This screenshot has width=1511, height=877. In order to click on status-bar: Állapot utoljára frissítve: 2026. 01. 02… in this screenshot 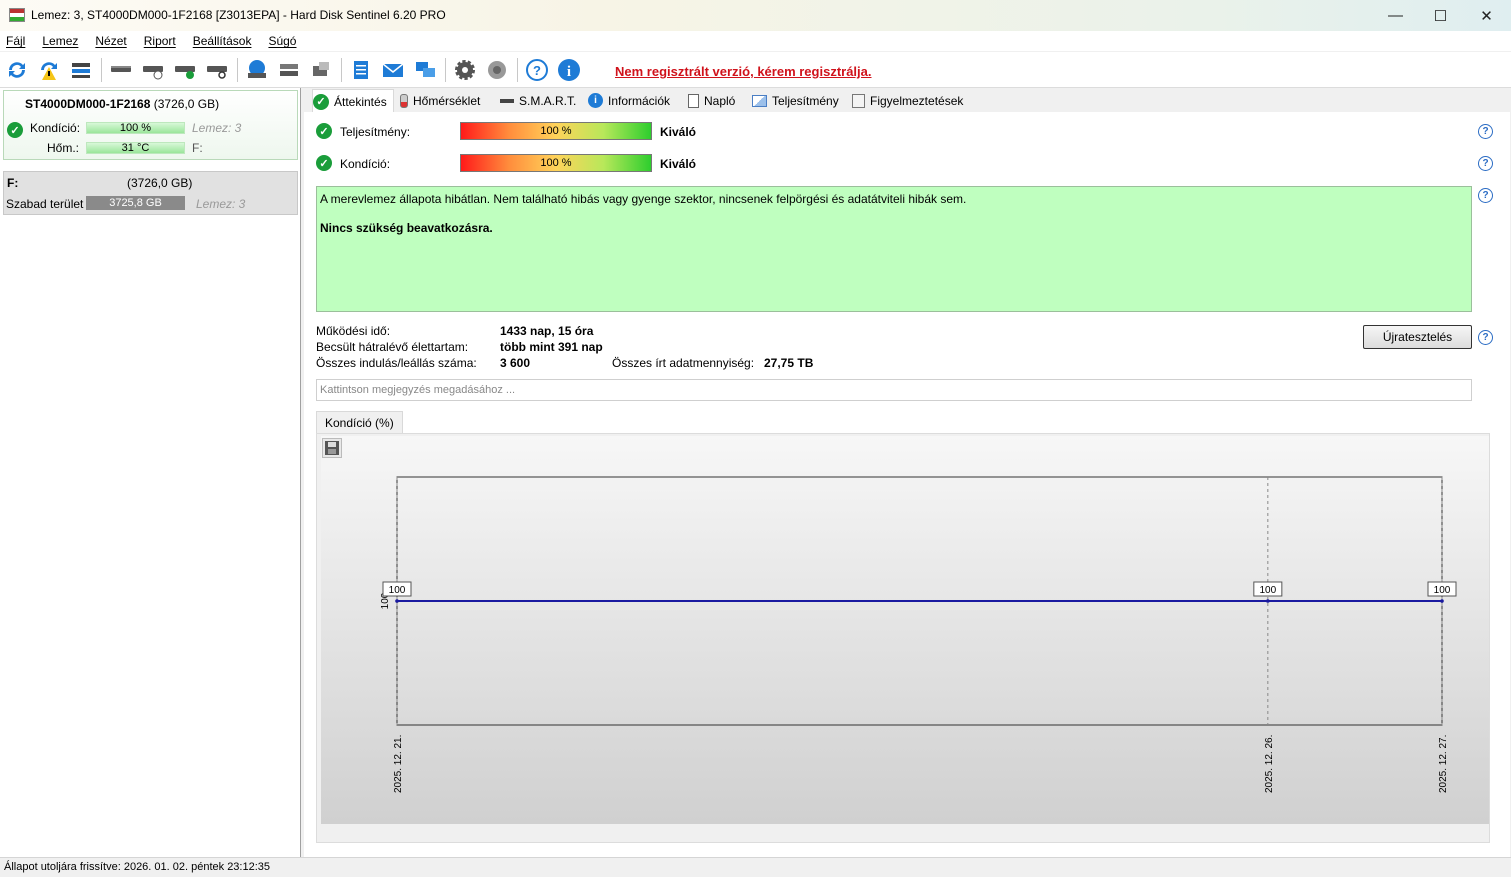, I will do `click(755, 867)`.